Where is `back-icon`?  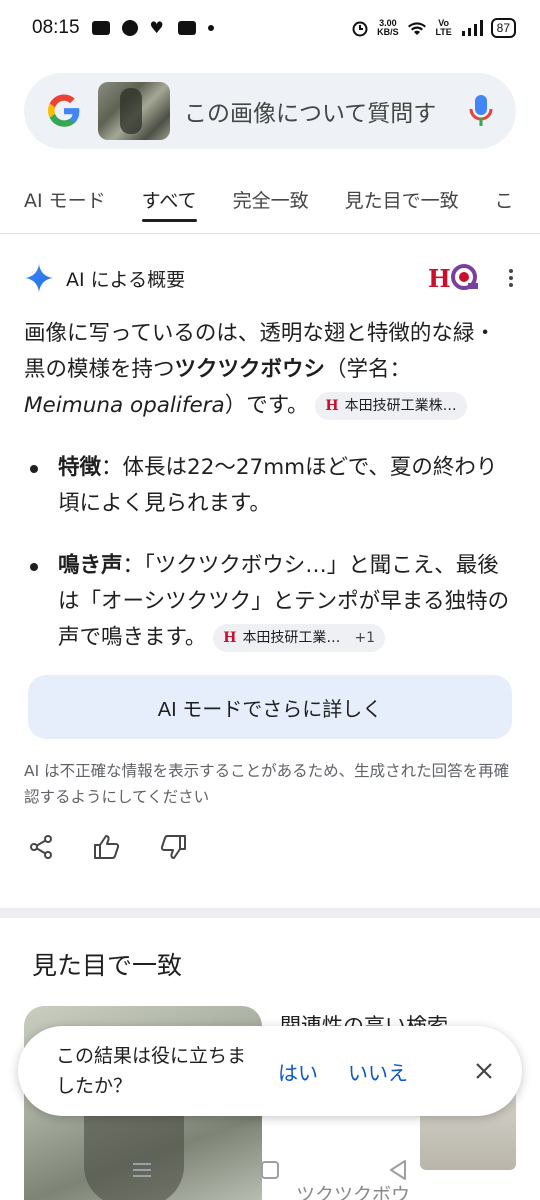 back-icon is located at coordinates (398, 1170).